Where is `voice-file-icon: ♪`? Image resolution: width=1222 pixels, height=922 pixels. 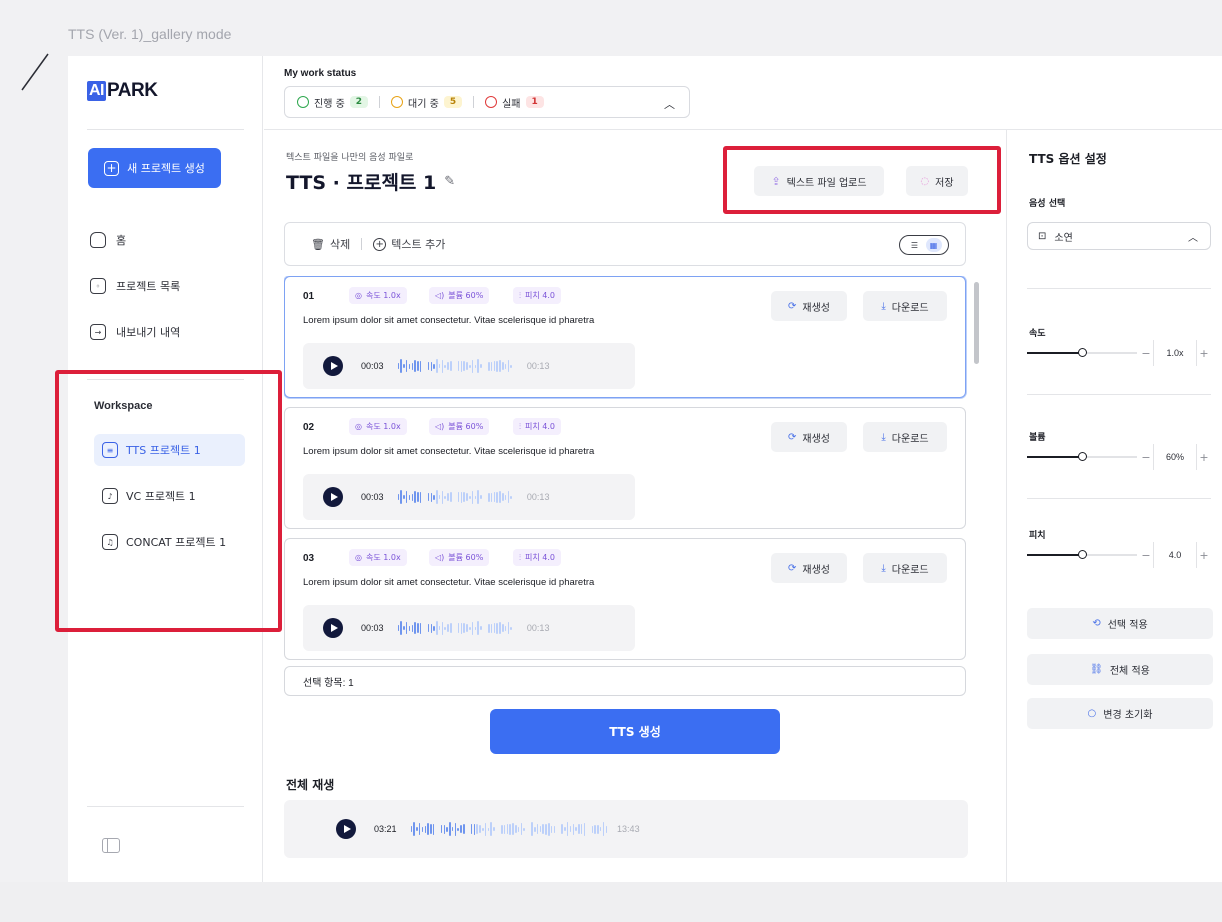
voice-file-icon: ♪ is located at coordinates (110, 496).